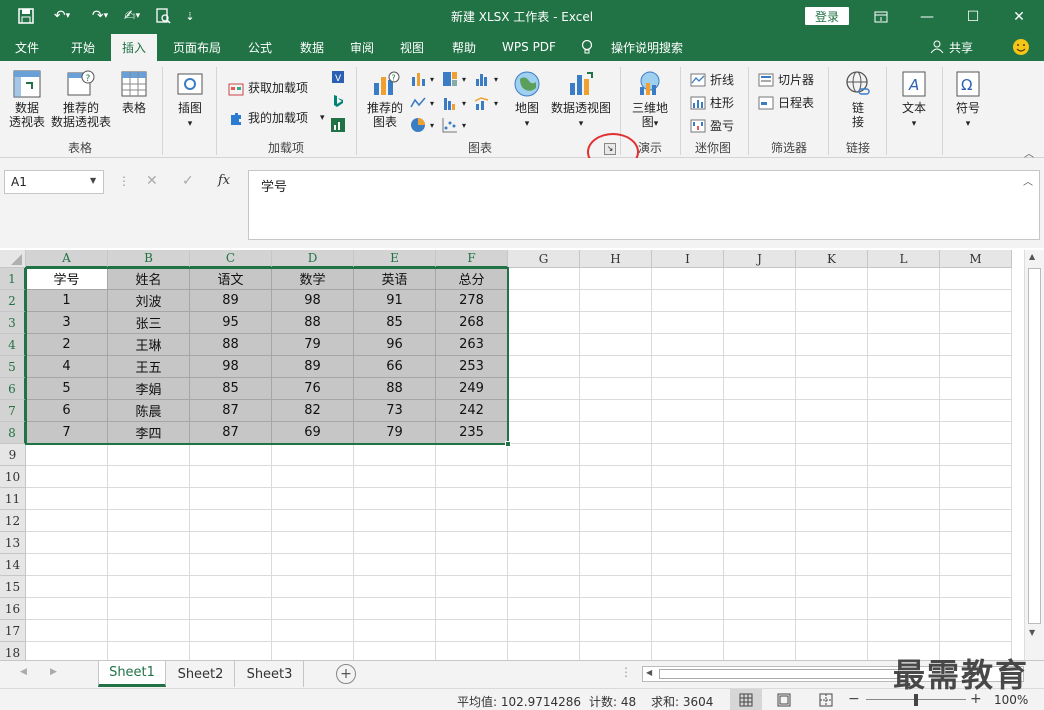 This screenshot has width=1044, height=710. Describe the element at coordinates (53, 672) in the screenshot. I see `next-sheet-icon: ▶` at that location.